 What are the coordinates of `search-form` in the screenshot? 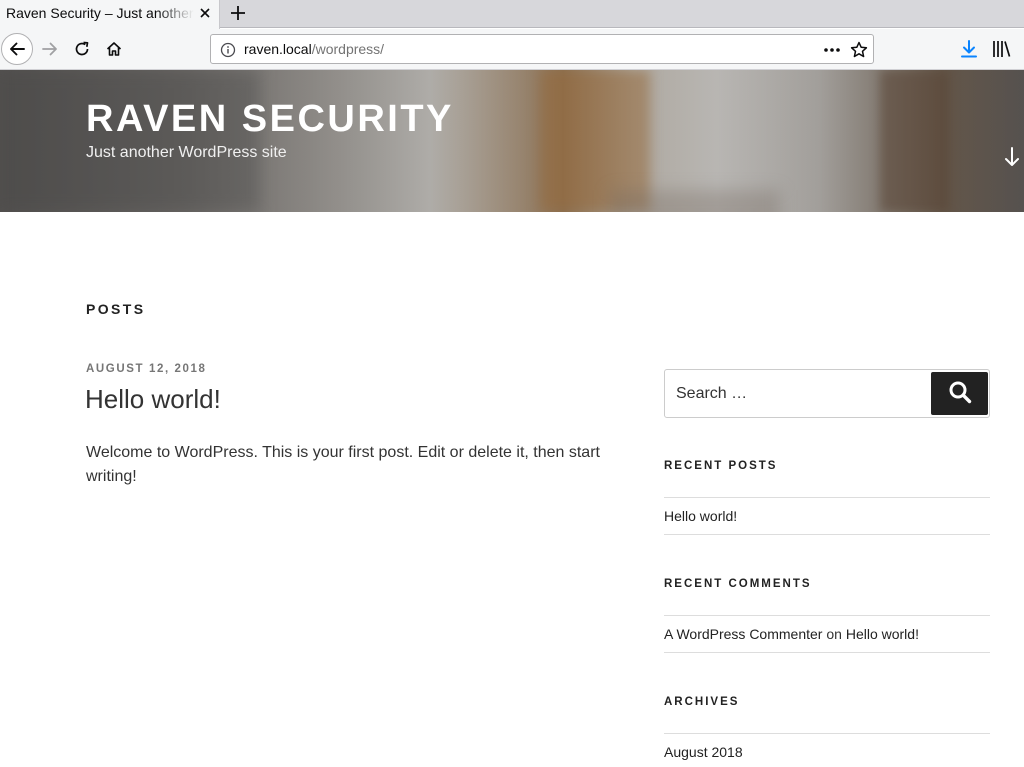 It's located at (827, 393).